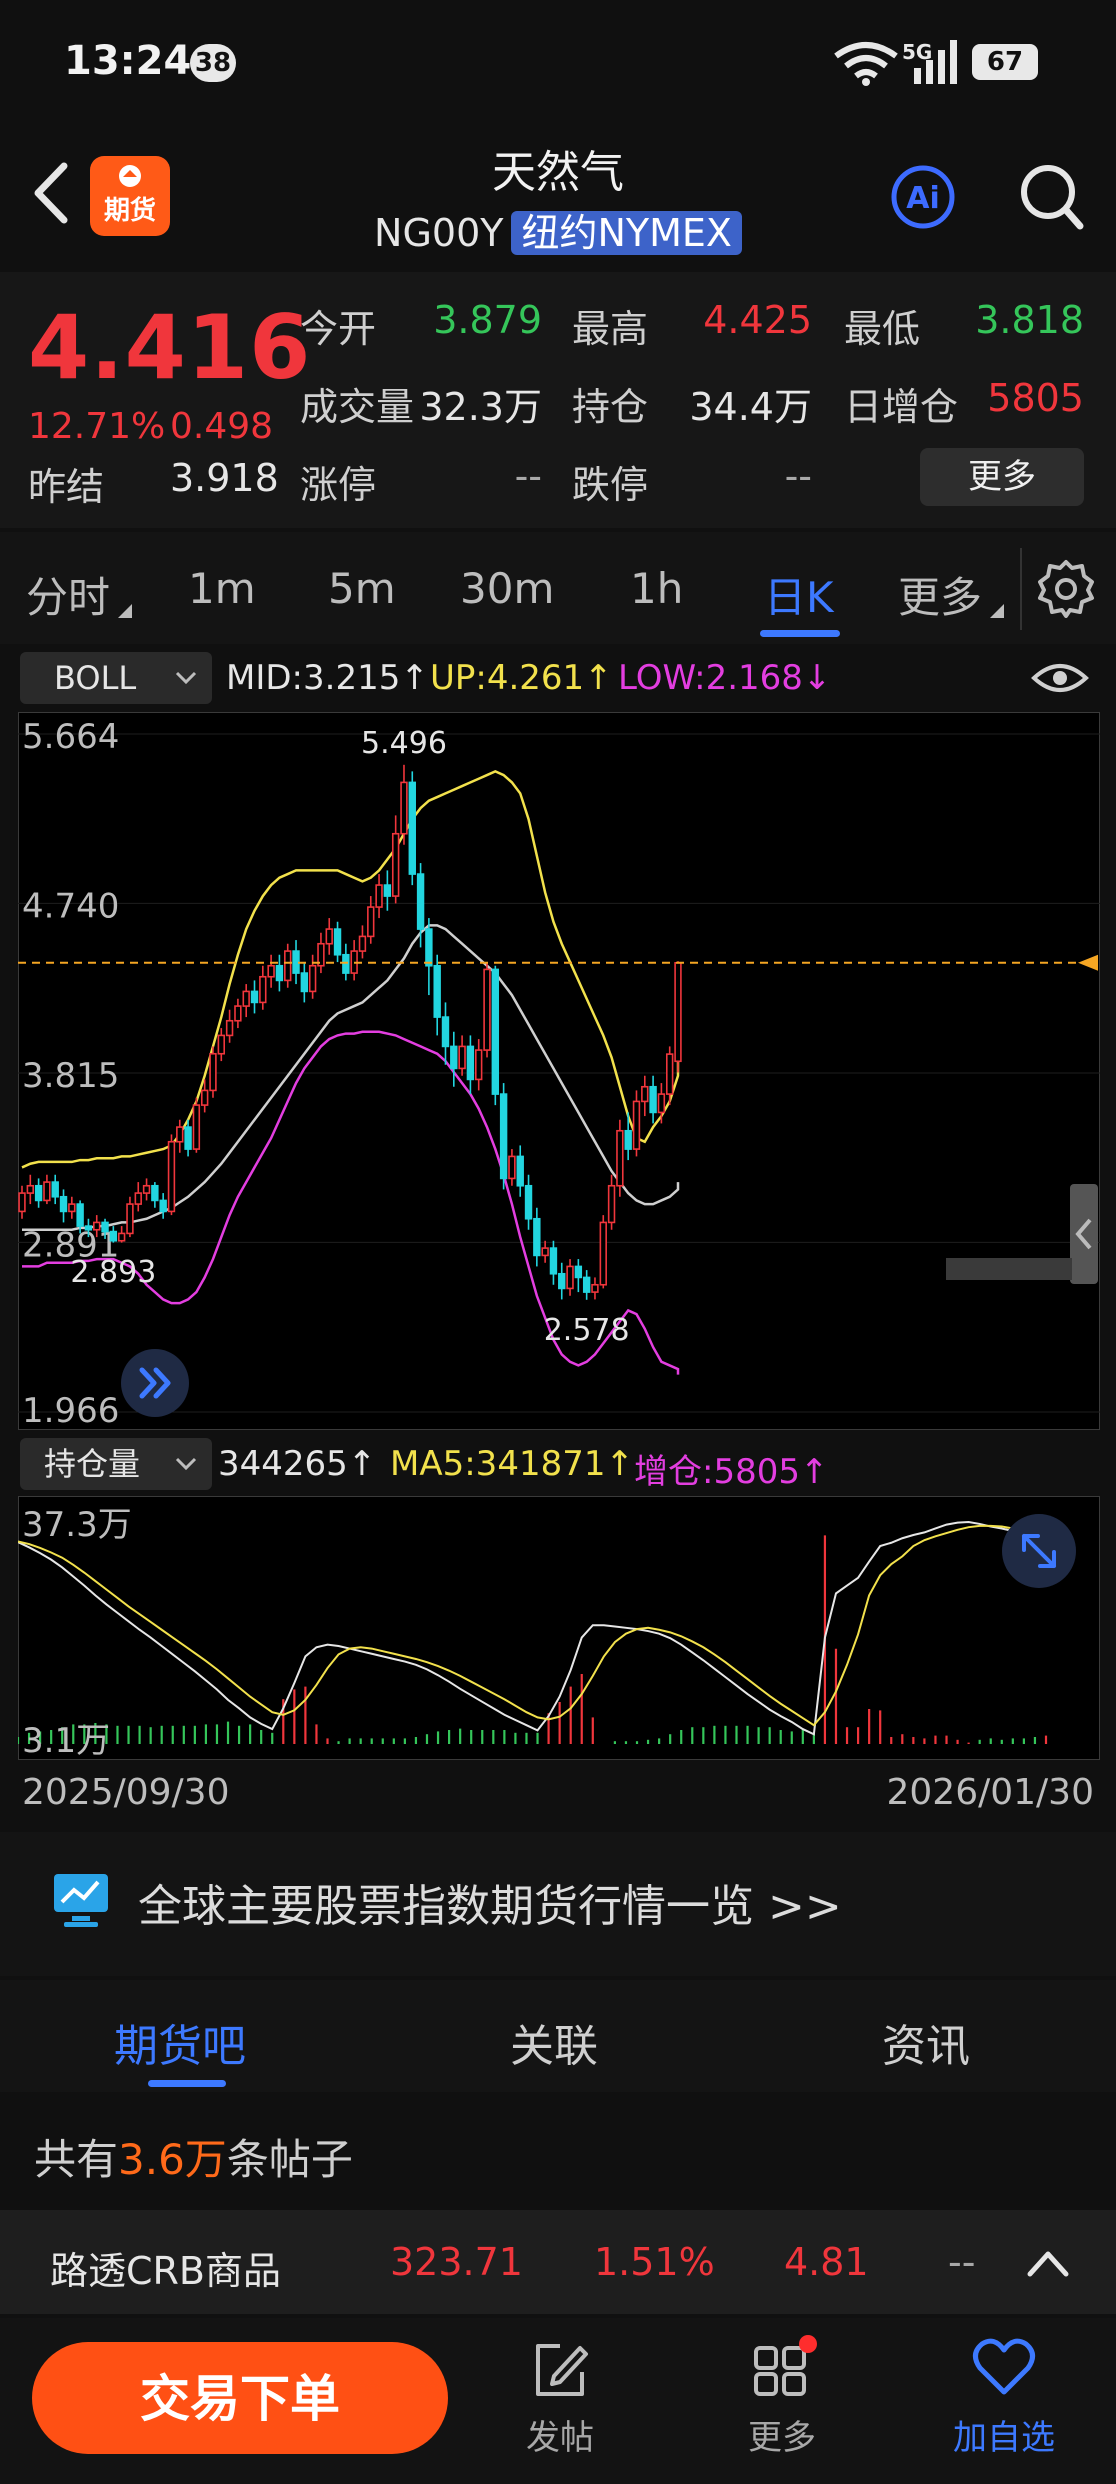 The width and height of the screenshot is (1116, 2484). Describe the element at coordinates (560, 2370) in the screenshot. I see `edit-post-icon` at that location.